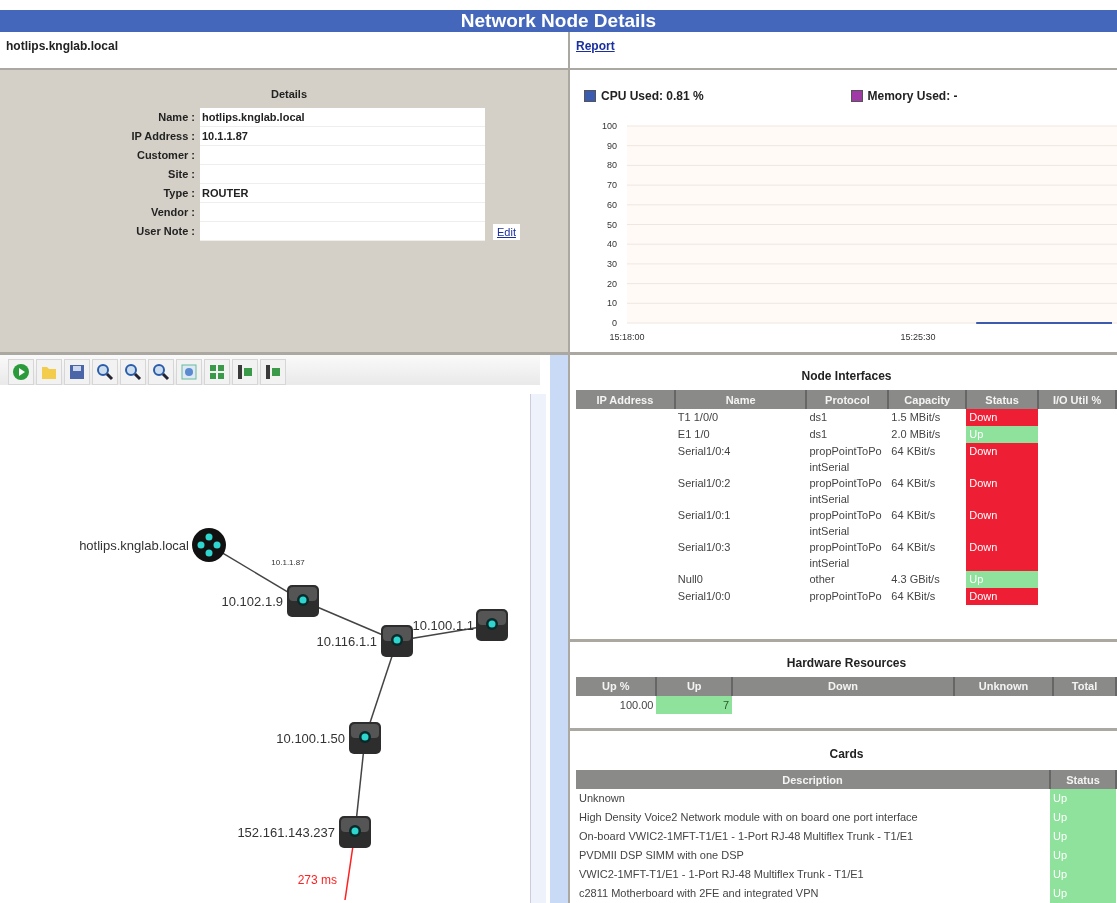  I want to click on field-label: Site :, so click(181, 174).